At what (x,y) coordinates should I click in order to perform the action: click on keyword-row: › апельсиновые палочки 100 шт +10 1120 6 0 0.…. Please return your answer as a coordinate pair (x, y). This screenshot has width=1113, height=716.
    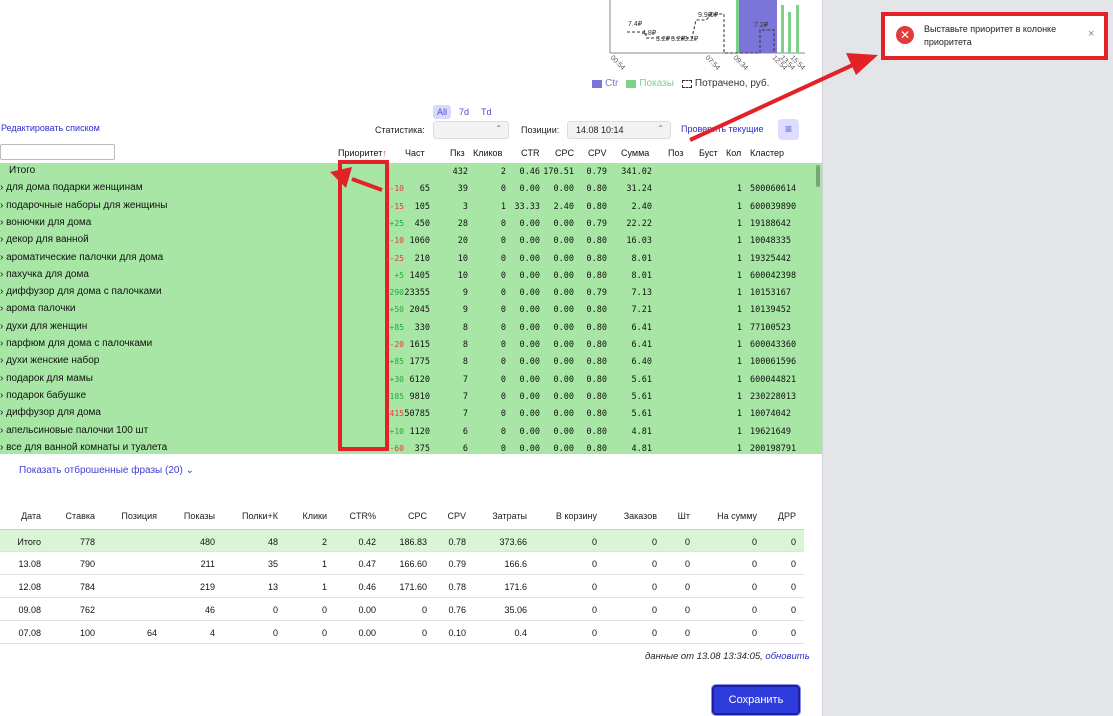
    Looking at the image, I should click on (408, 431).